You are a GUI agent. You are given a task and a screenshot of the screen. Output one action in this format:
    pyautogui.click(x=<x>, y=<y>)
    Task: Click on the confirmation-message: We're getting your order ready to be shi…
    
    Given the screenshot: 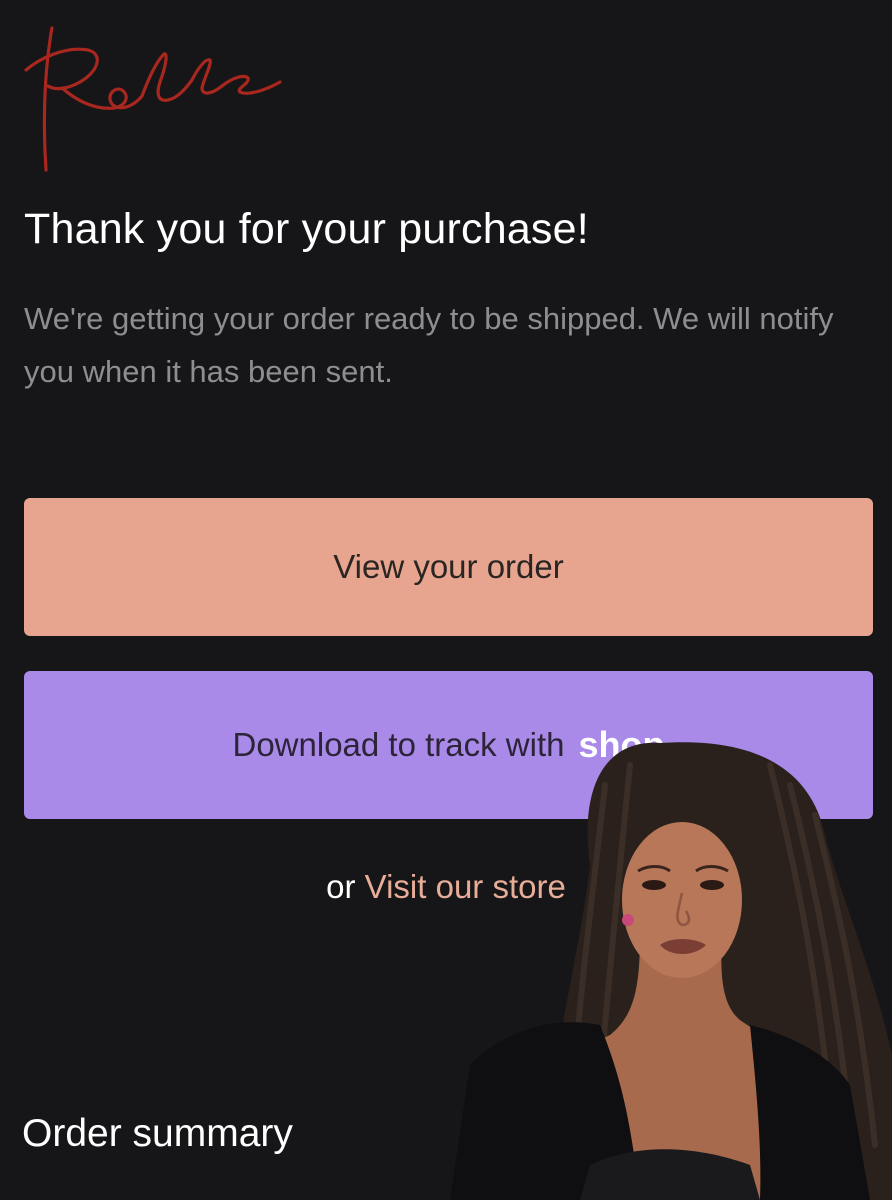 What is the action you would take?
    pyautogui.click(x=429, y=345)
    